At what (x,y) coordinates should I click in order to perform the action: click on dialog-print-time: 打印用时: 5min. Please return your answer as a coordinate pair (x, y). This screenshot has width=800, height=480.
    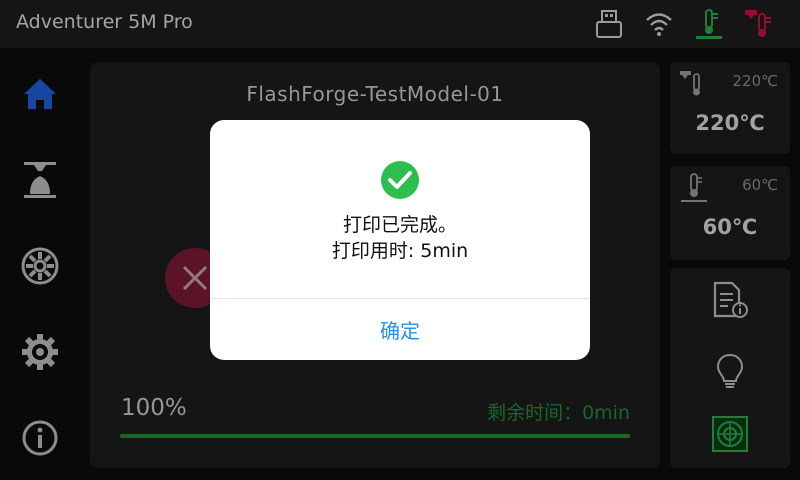
    Looking at the image, I should click on (400, 251).